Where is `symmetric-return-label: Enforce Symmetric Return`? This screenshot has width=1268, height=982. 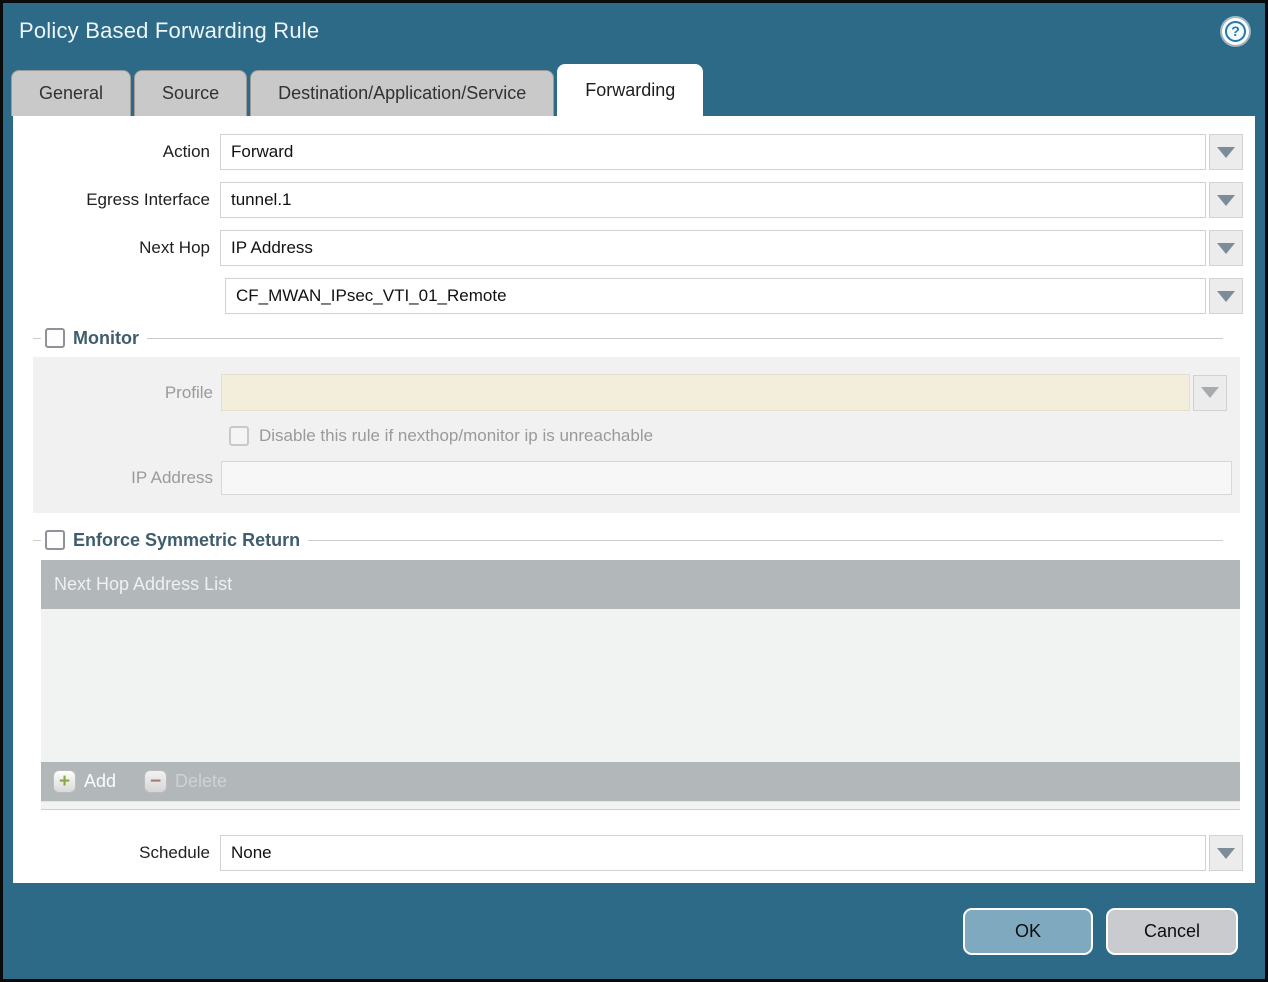
symmetric-return-label: Enforce Symmetric Return is located at coordinates (187, 539).